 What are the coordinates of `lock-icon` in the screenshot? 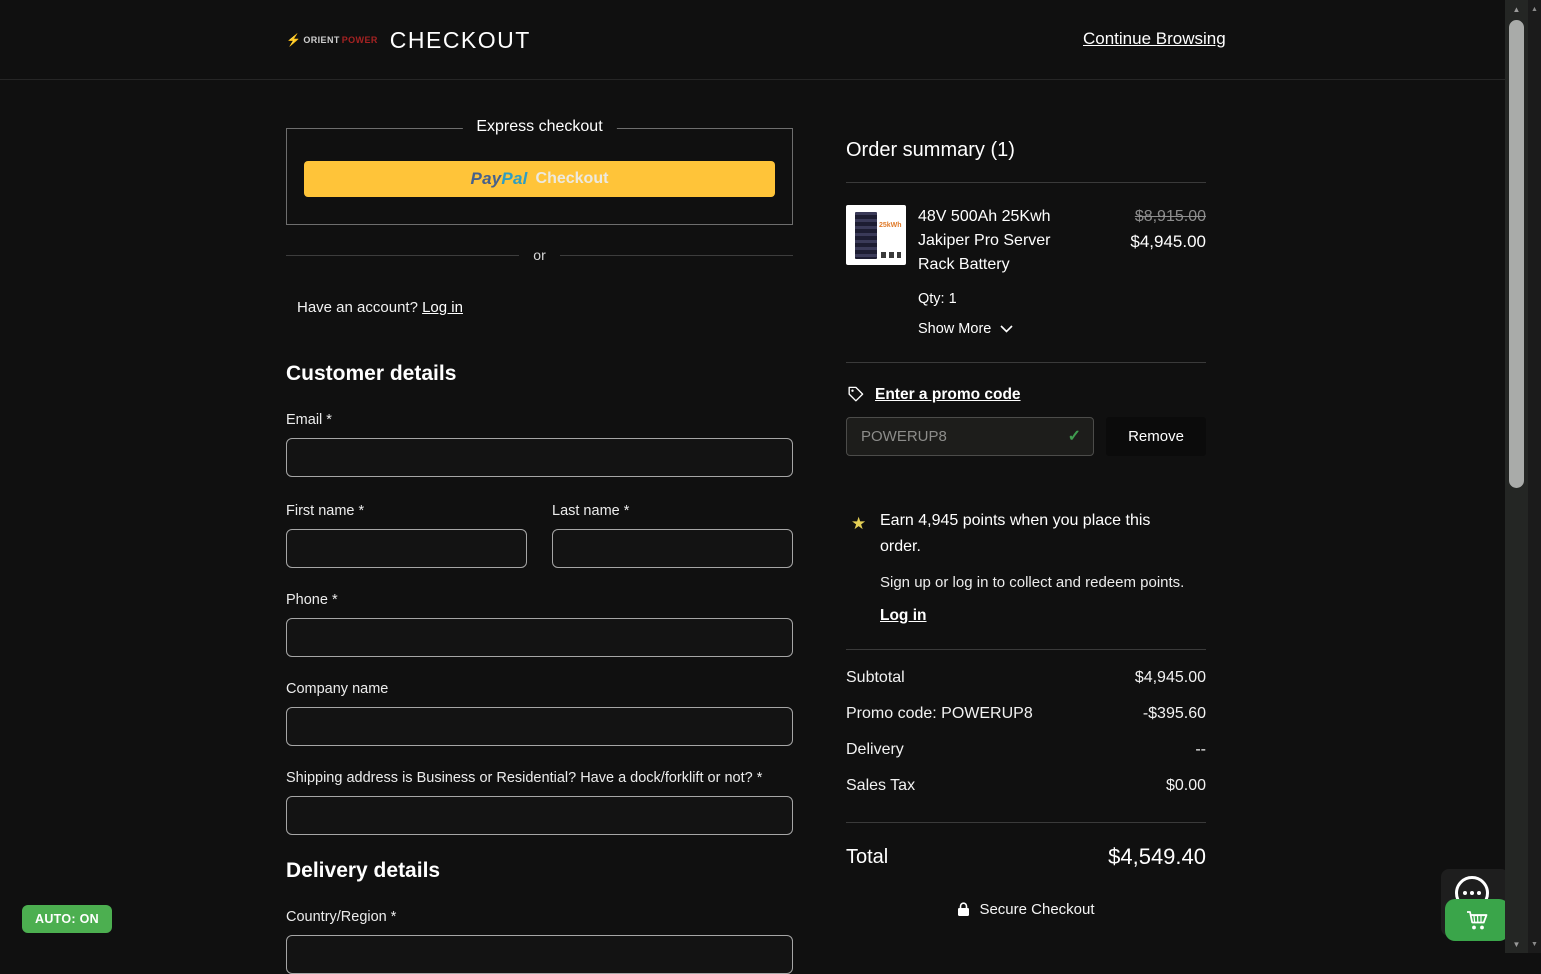 It's located at (963, 909).